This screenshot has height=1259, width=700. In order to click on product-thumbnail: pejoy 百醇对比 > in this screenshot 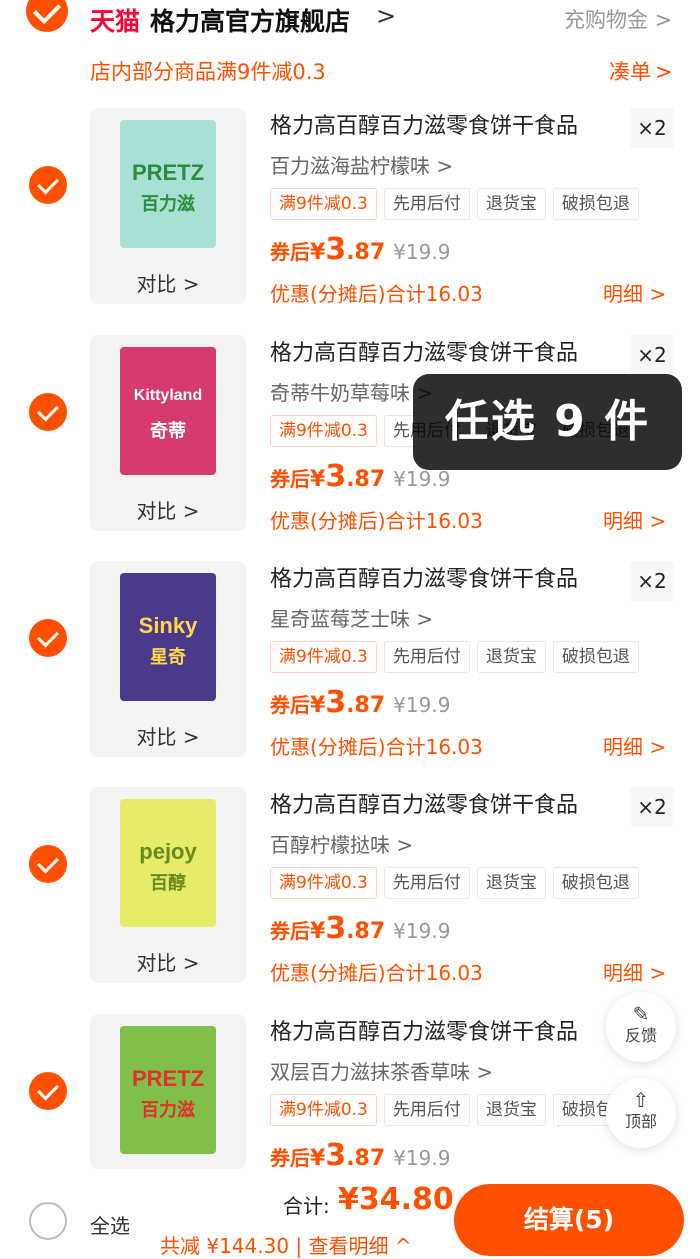, I will do `click(168, 885)`.